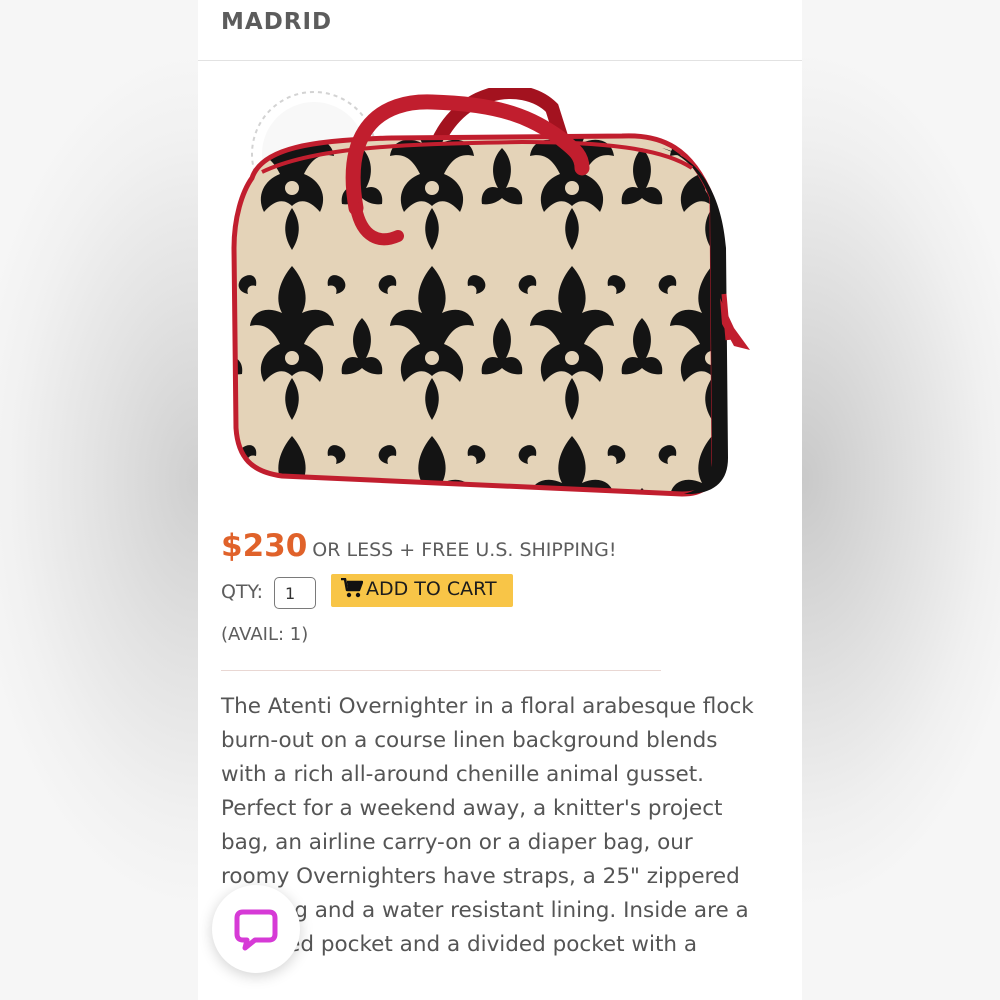 Image resolution: width=1000 pixels, height=1000 pixels. Describe the element at coordinates (441, 670) in the screenshot. I see `divider` at that location.